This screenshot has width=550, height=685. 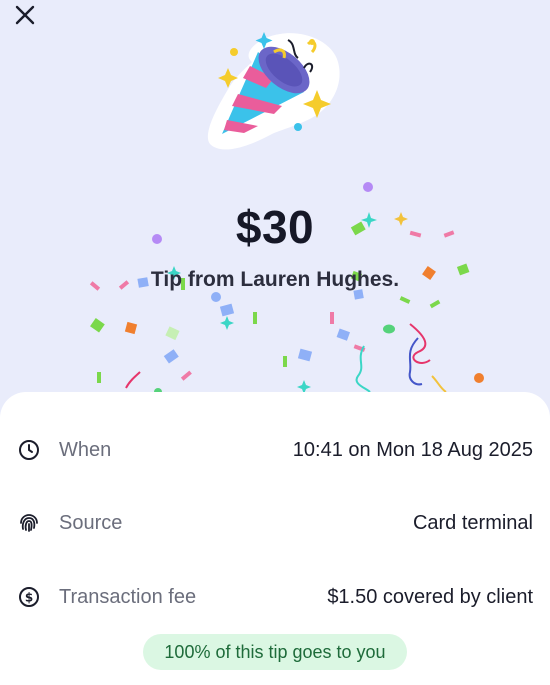 I want to click on detail-label: Transaction fee, so click(x=128, y=596).